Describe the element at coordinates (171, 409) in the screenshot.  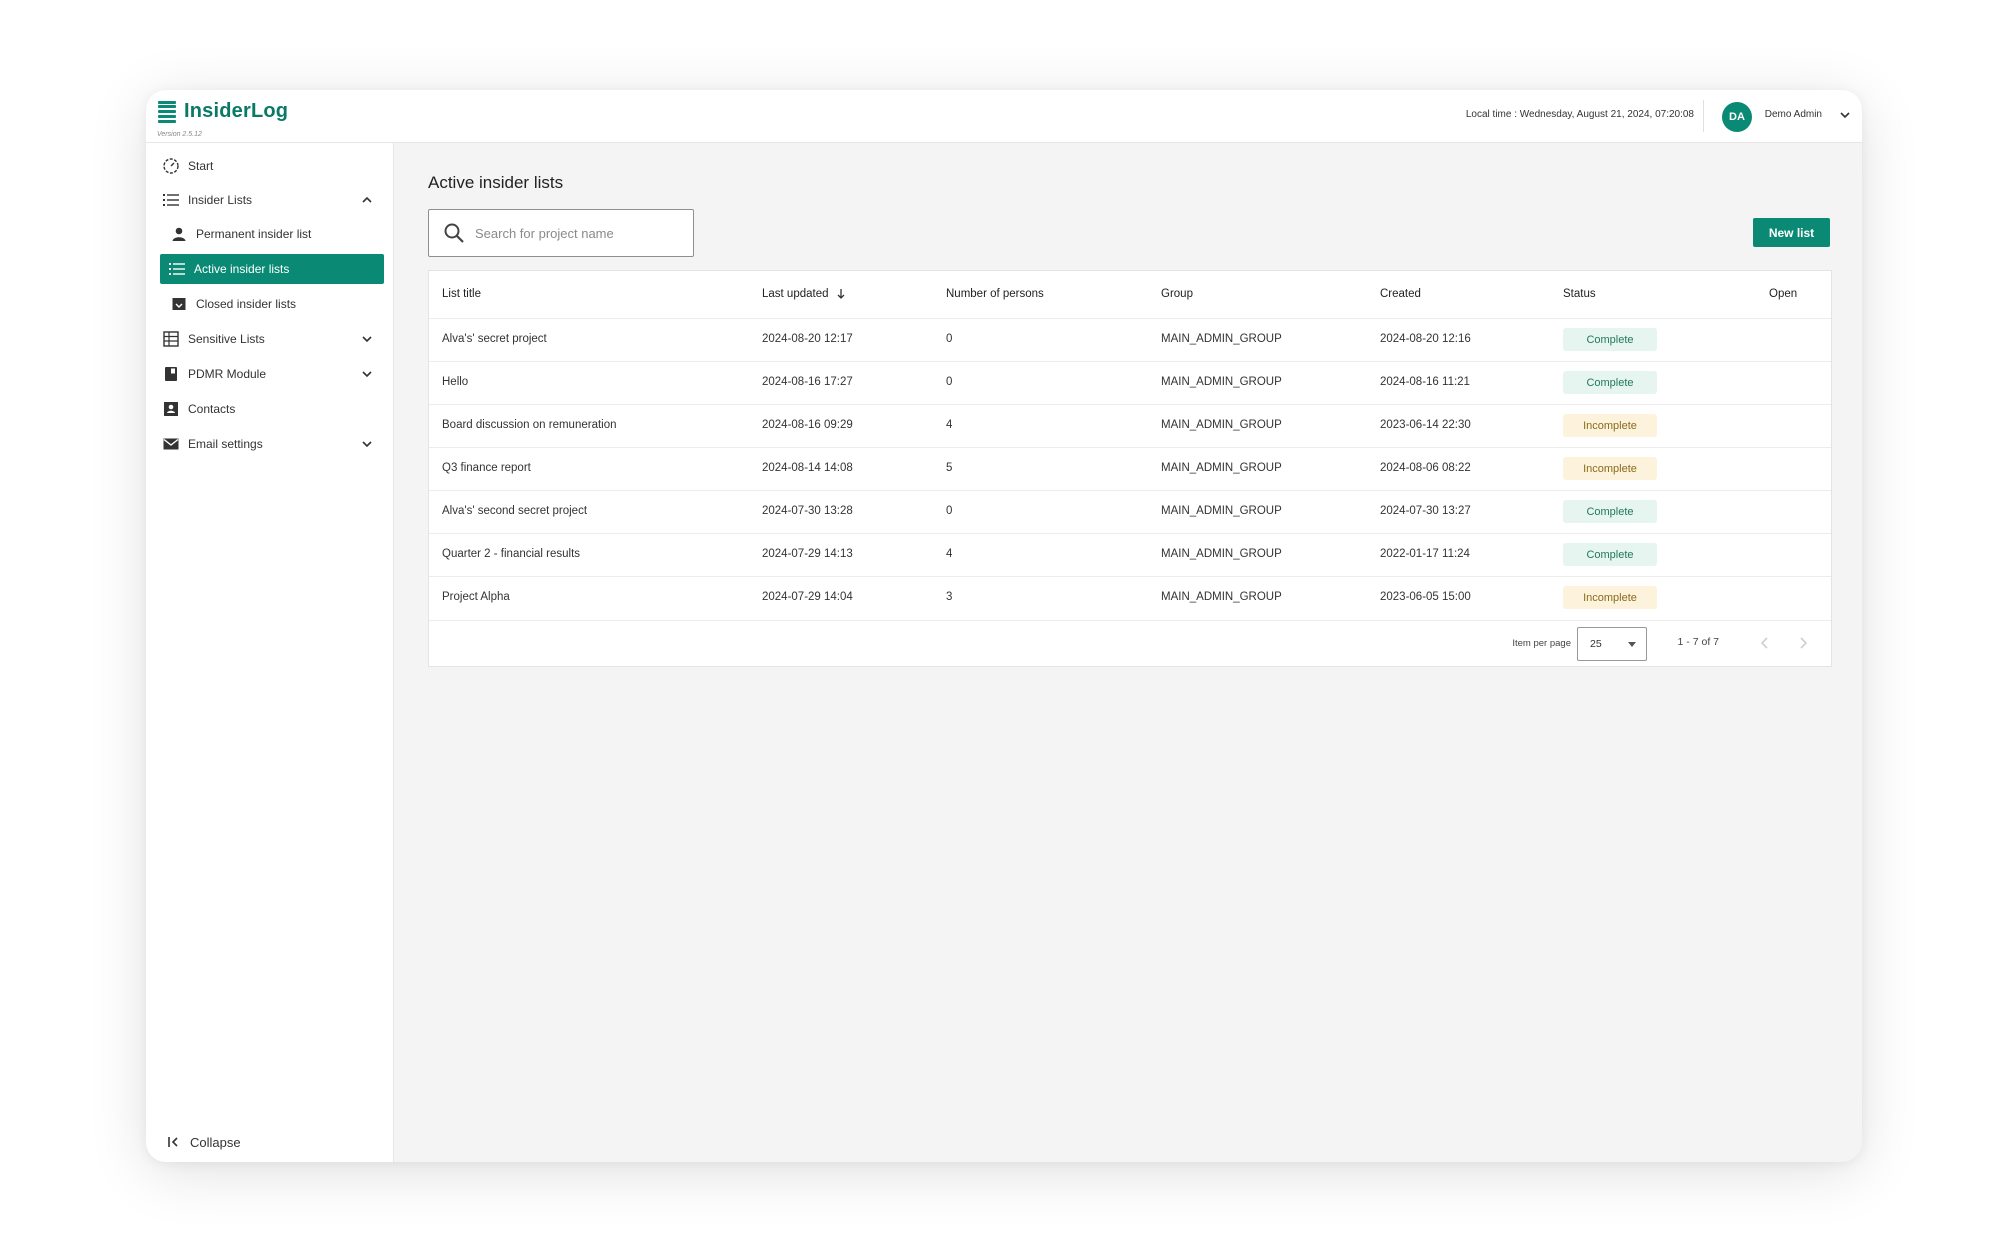
I see `contact-card-icon` at that location.